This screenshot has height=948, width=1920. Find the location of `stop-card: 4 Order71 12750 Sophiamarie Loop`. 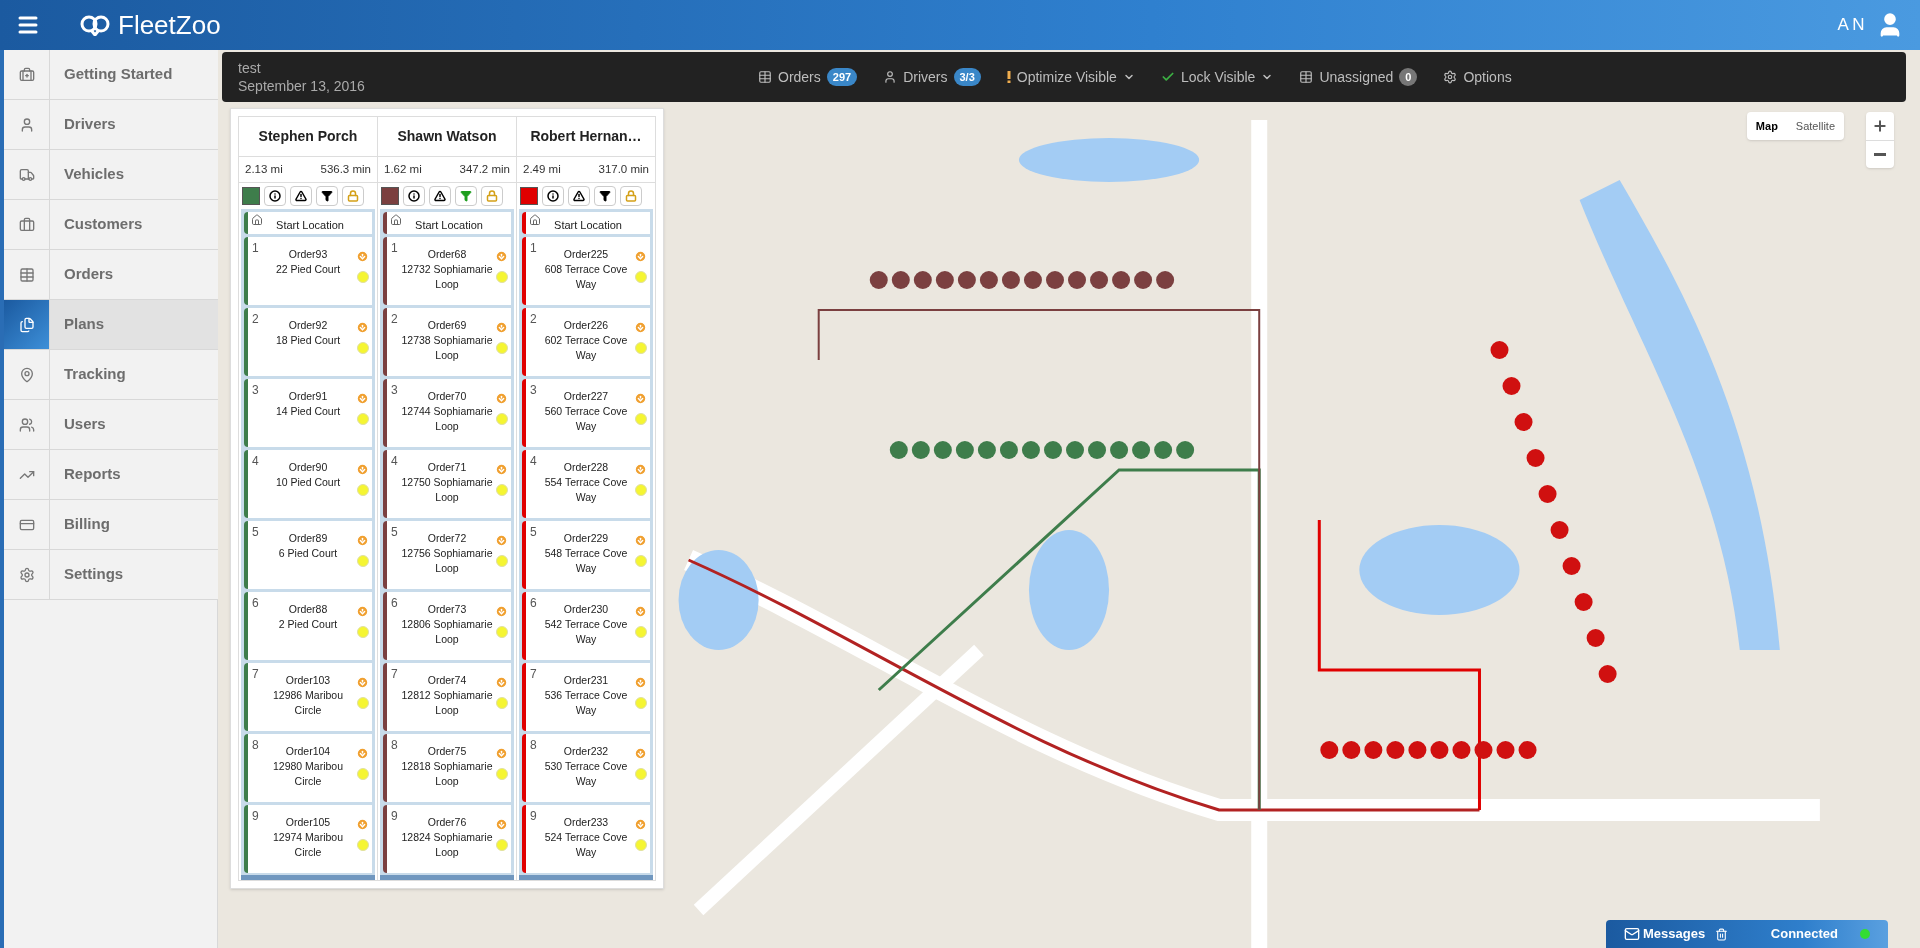

stop-card: 4 Order71 12750 Sophiamarie Loop is located at coordinates (447, 484).